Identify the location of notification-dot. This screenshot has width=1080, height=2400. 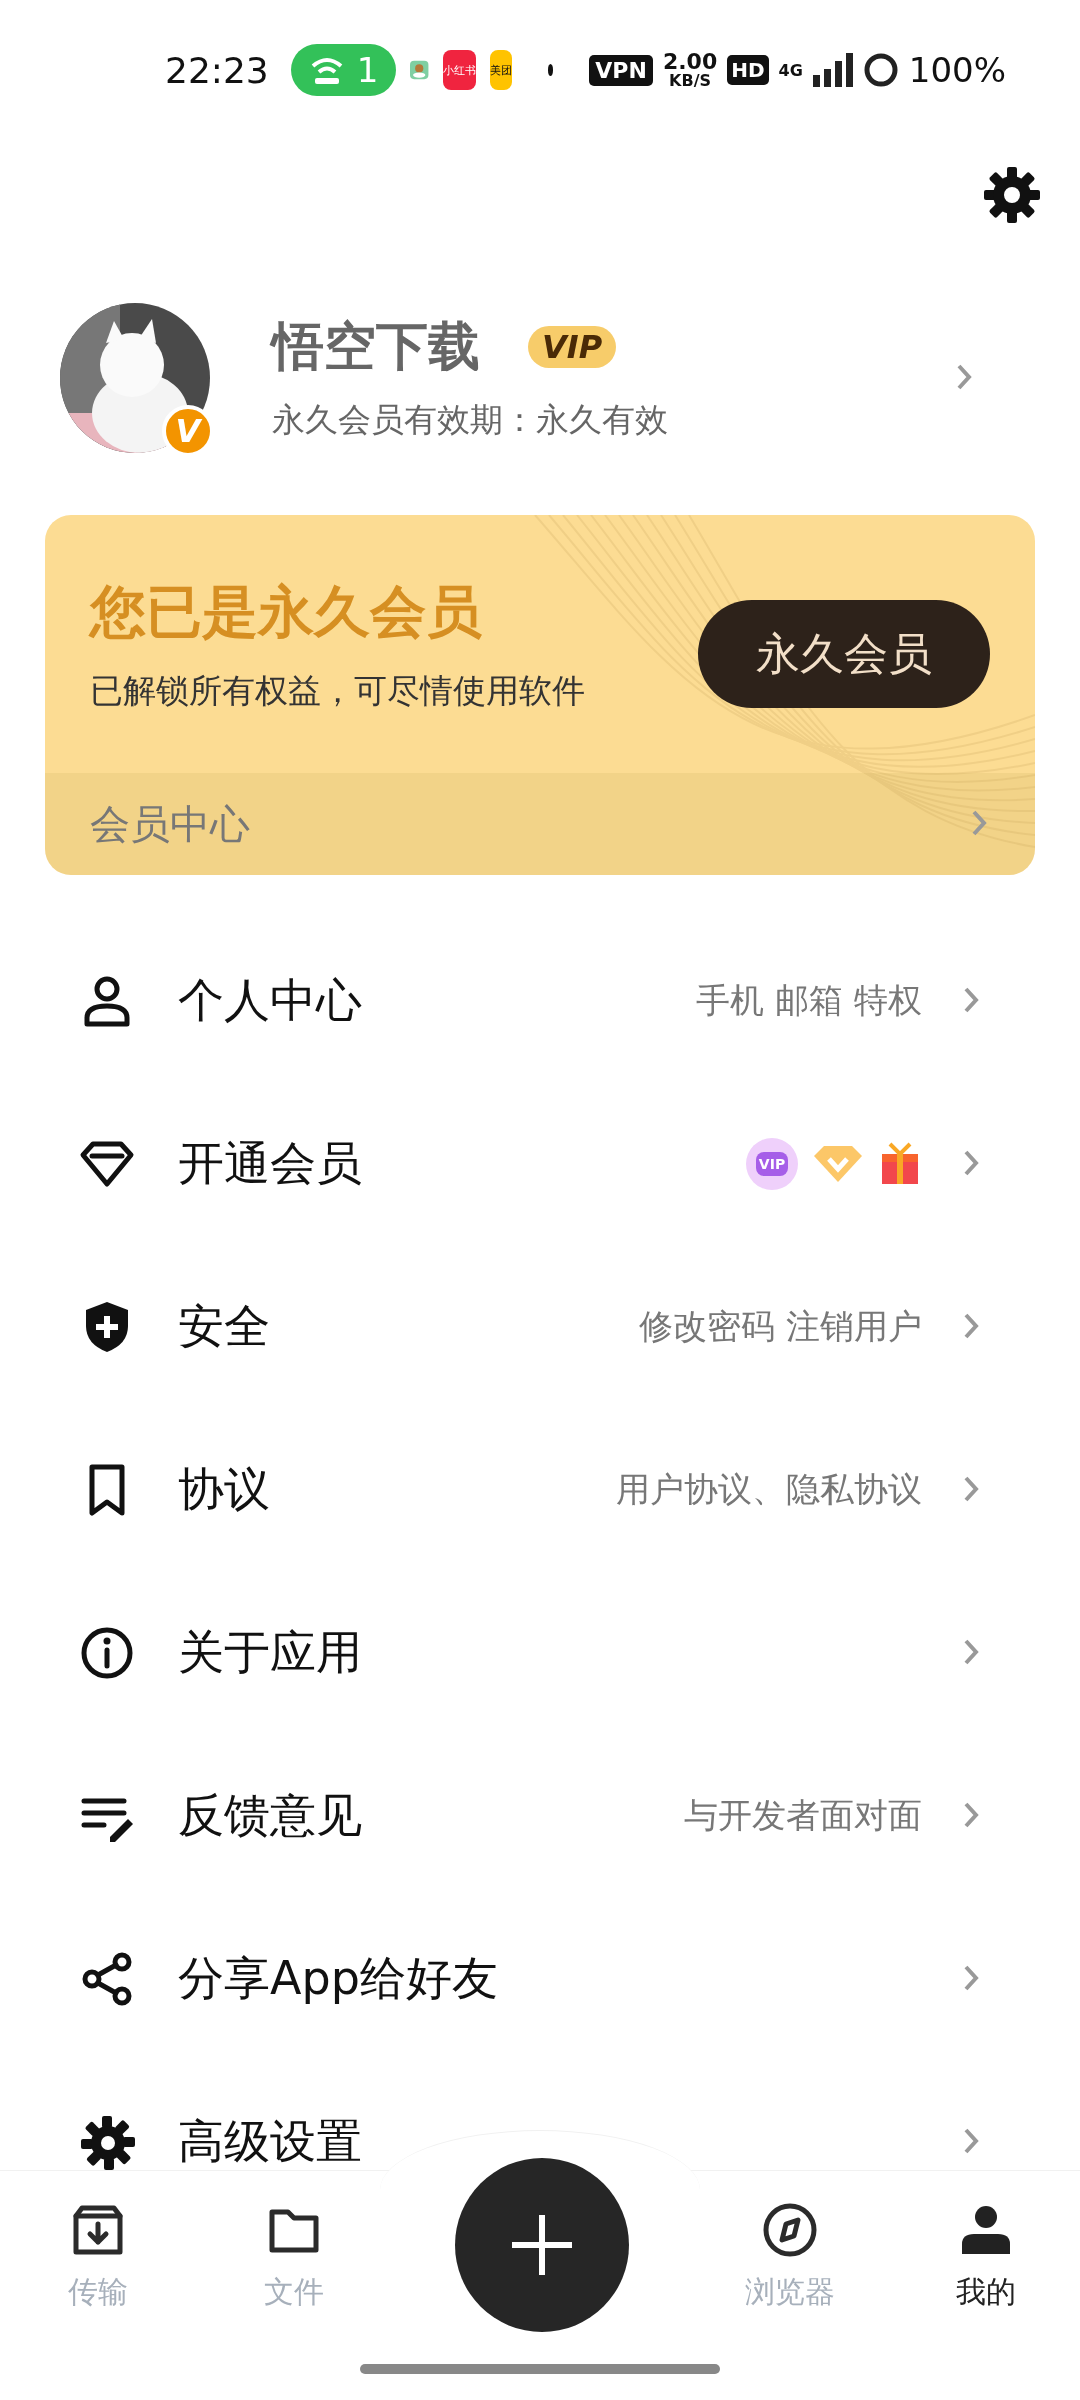
(550, 70).